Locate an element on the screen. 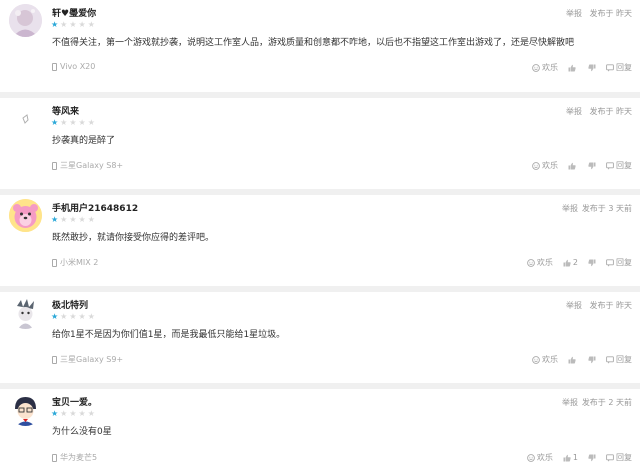  review-footer: 三星Galaxy S9+ 欢乐 回复 is located at coordinates (320, 361).